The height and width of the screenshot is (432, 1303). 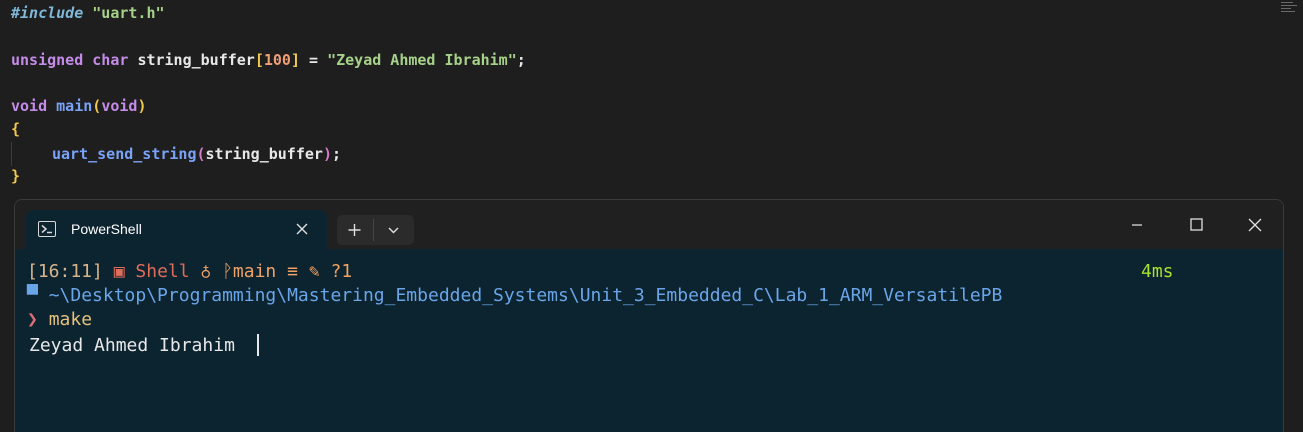 I want to click on profiles-dropdown-button, so click(x=393, y=230).